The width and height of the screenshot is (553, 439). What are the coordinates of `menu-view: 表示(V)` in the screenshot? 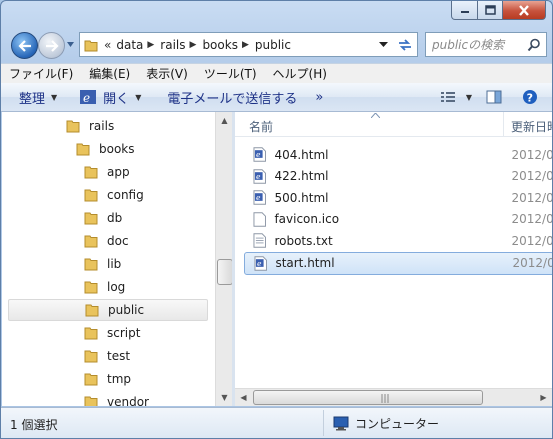 It's located at (167, 73).